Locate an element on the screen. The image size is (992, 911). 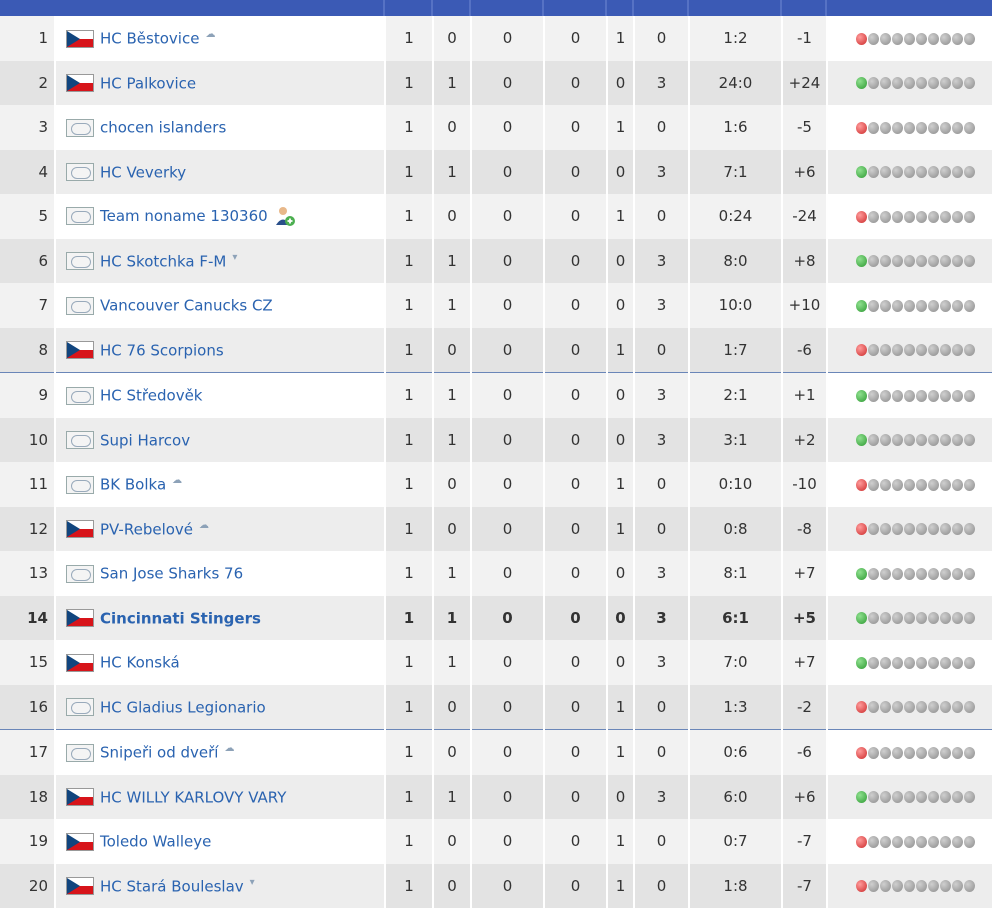
team-link: HC Středověk is located at coordinates (151, 396).